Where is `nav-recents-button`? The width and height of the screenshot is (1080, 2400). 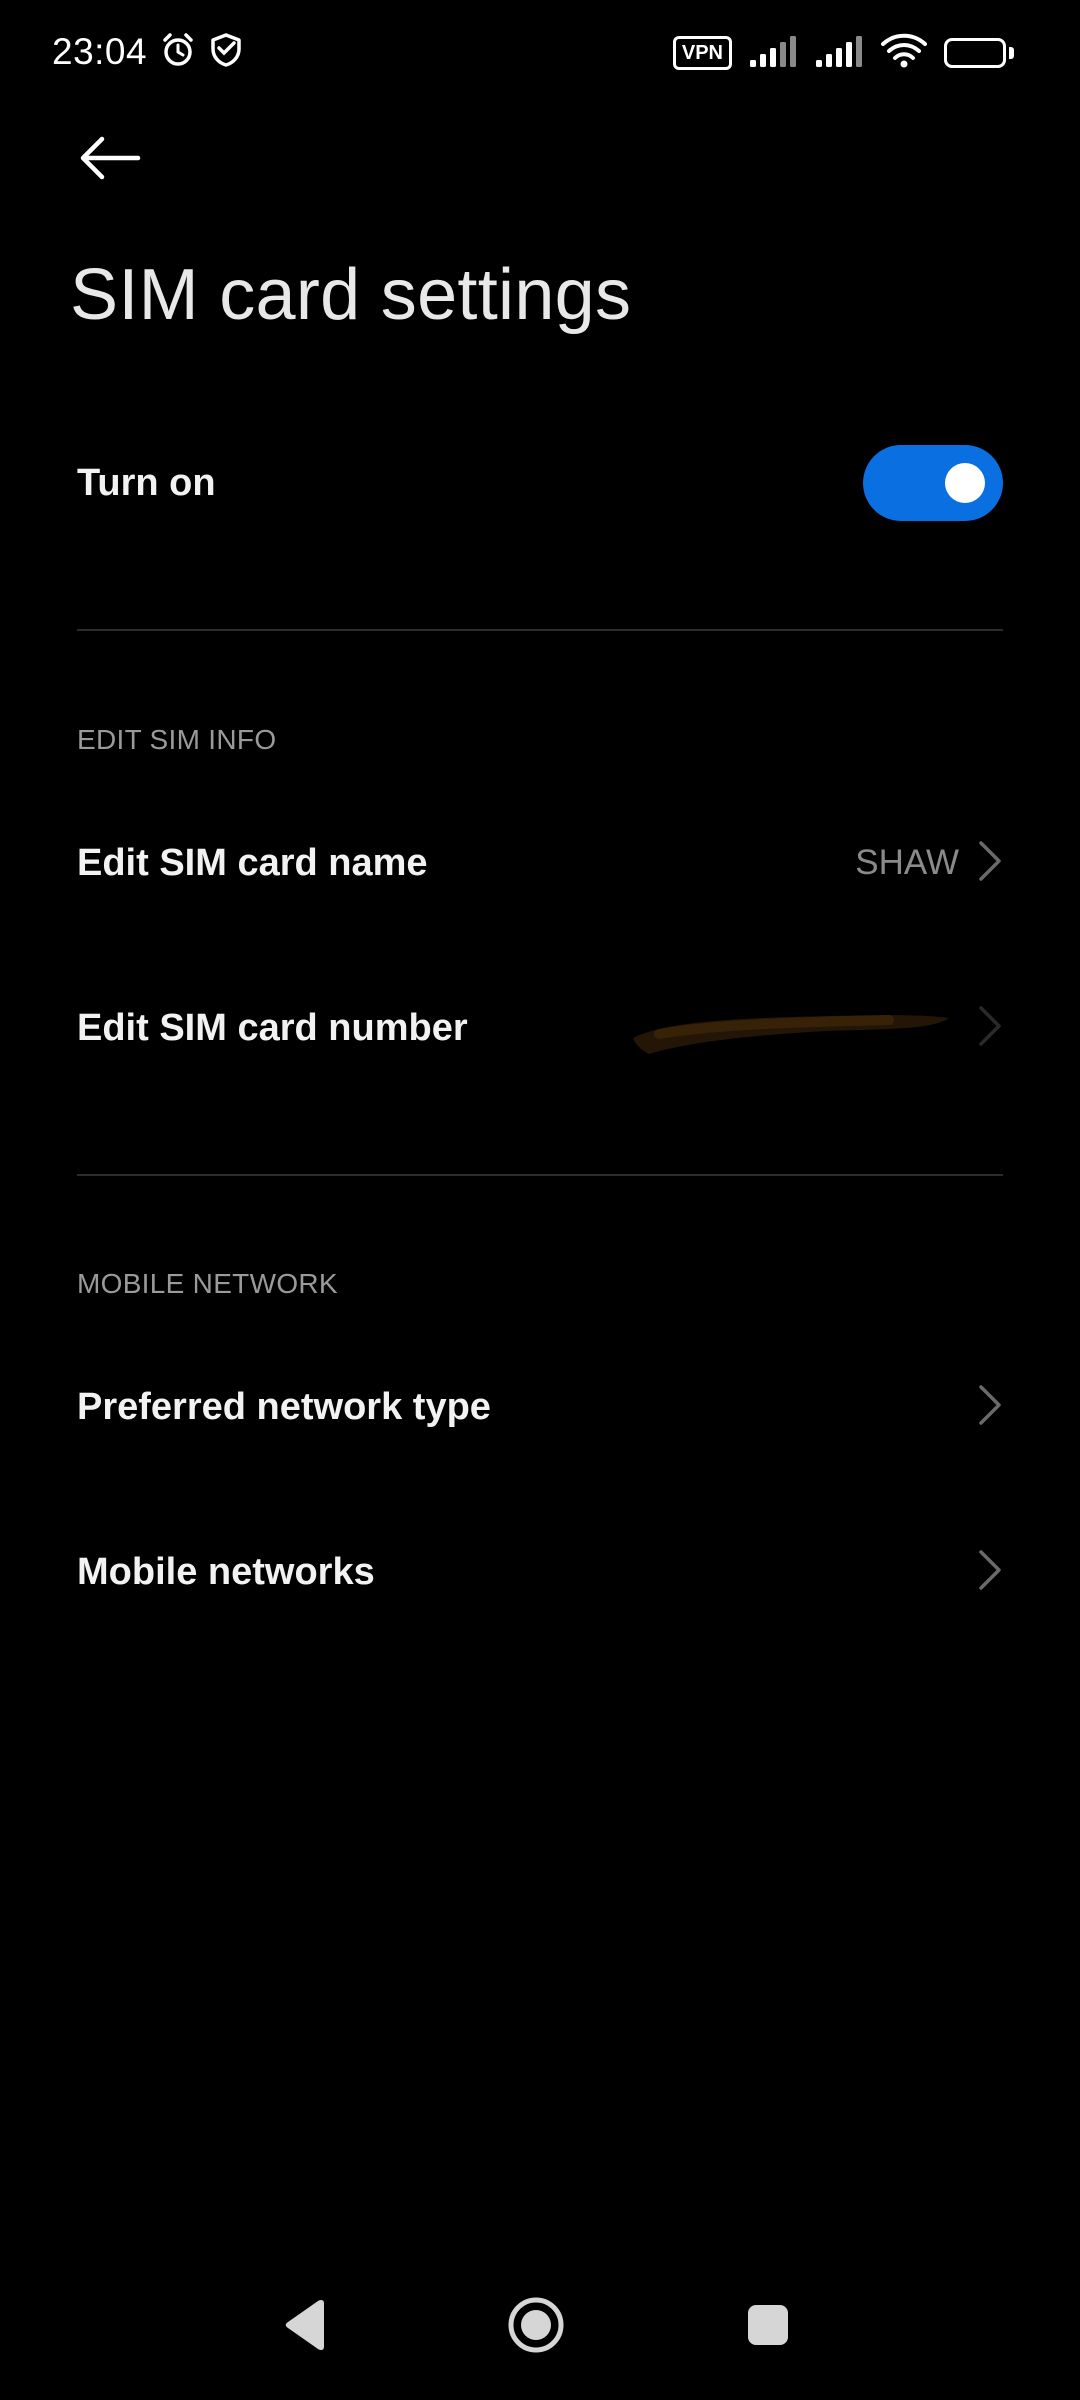 nav-recents-button is located at coordinates (768, 2325).